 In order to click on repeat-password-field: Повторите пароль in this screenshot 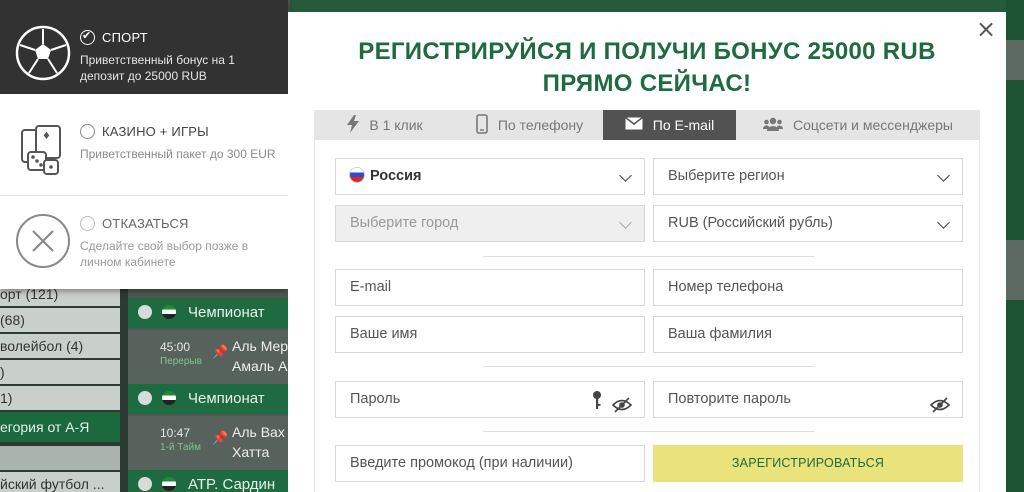, I will do `click(808, 399)`.